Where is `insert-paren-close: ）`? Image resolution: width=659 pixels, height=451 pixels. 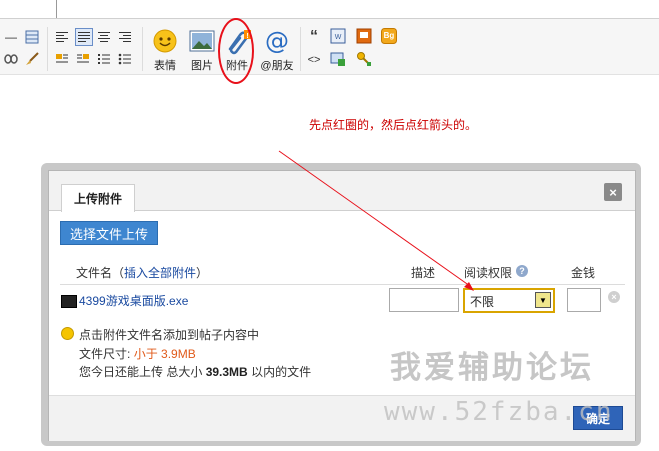 insert-paren-close: ） is located at coordinates (202, 273).